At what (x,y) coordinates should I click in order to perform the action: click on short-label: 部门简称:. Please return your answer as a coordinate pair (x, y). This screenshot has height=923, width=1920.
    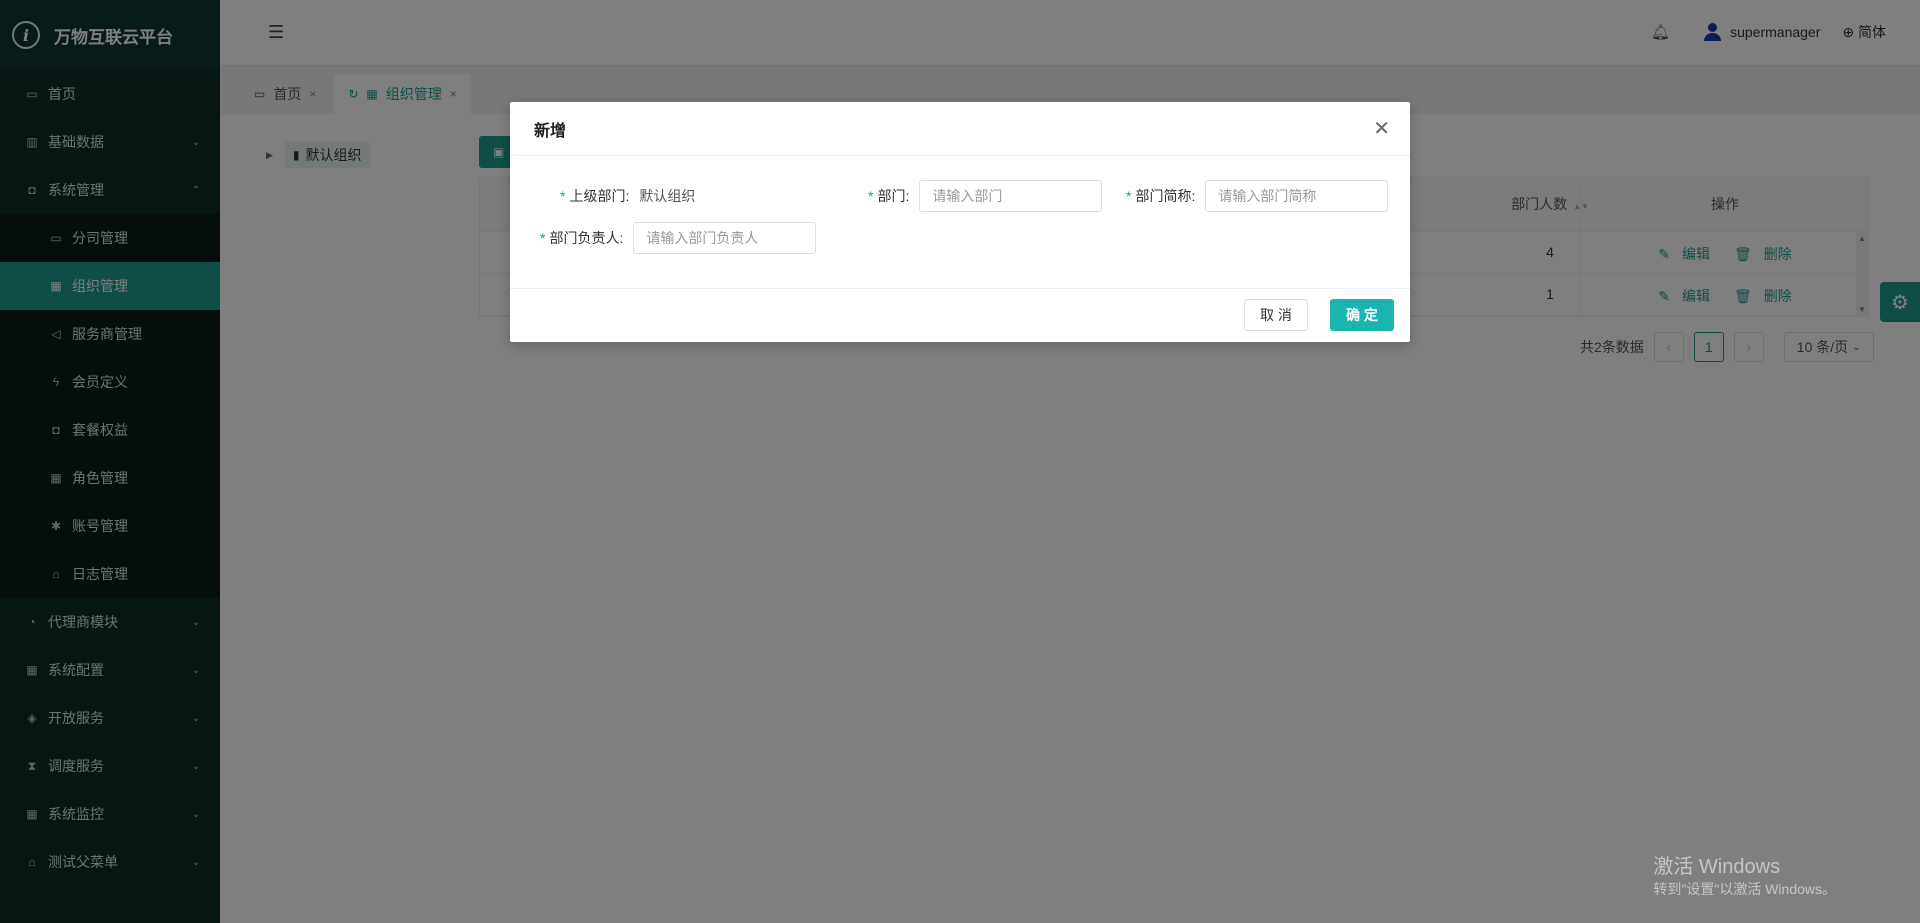
    Looking at the image, I should click on (1165, 196).